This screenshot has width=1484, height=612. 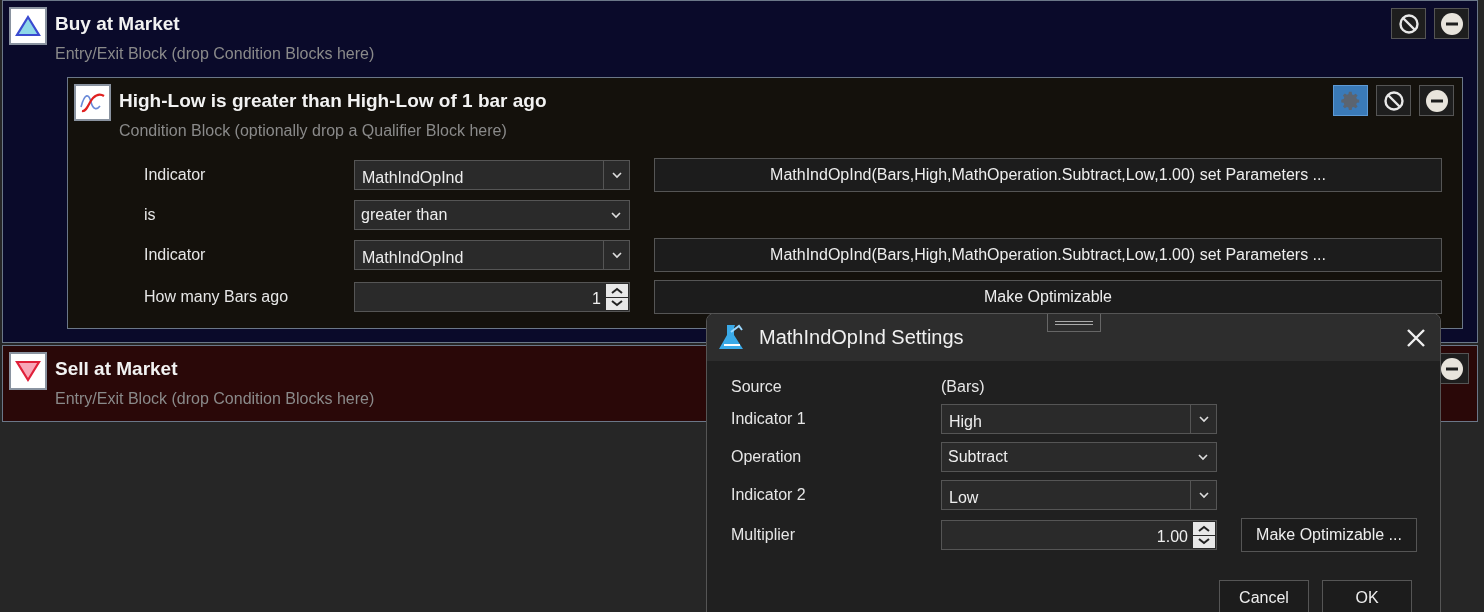 I want to click on condition-title: High-Low is greater than High-Low of 1 bar ago, so click(x=333, y=101).